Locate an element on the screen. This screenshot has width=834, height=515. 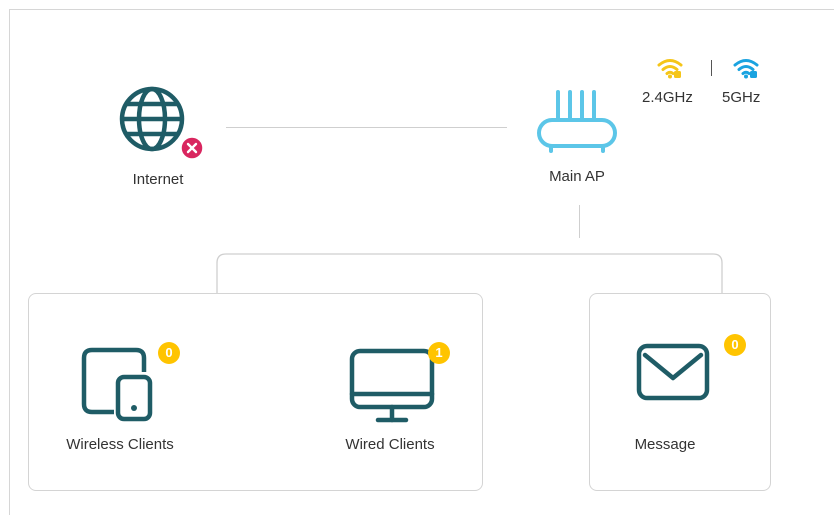
disconnected-x-icon is located at coordinates (192, 148).